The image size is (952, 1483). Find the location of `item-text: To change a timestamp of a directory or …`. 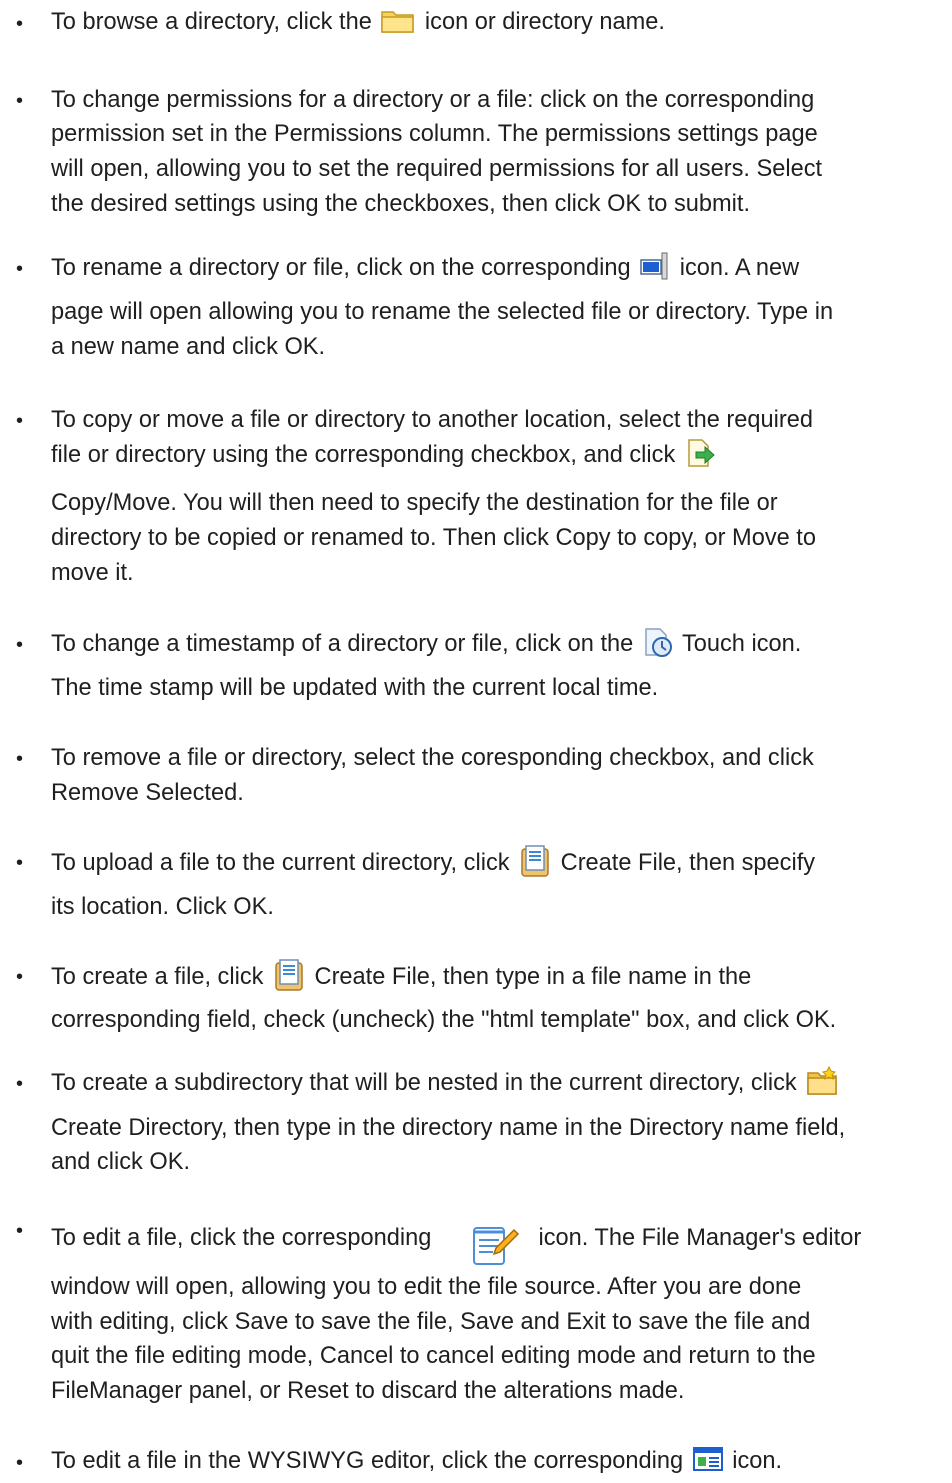

item-text: To change a timestamp of a directory or … is located at coordinates (345, 644).